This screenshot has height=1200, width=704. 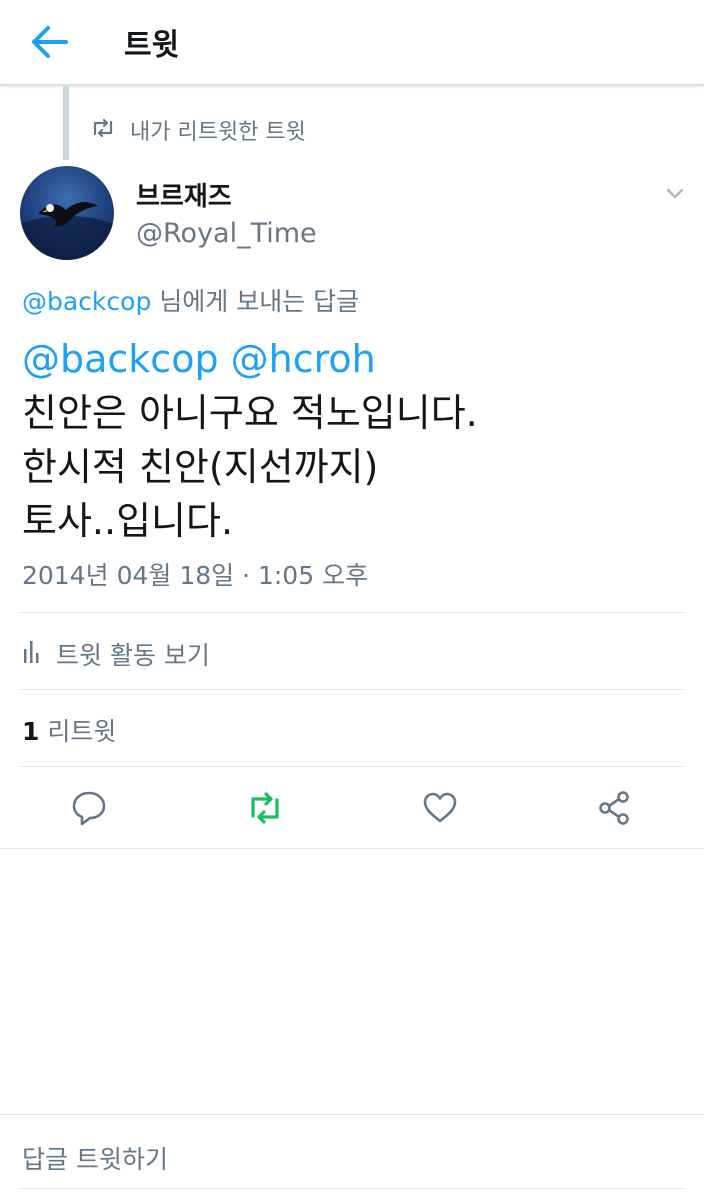 I want to click on thread-connector-line, so click(x=66, y=123).